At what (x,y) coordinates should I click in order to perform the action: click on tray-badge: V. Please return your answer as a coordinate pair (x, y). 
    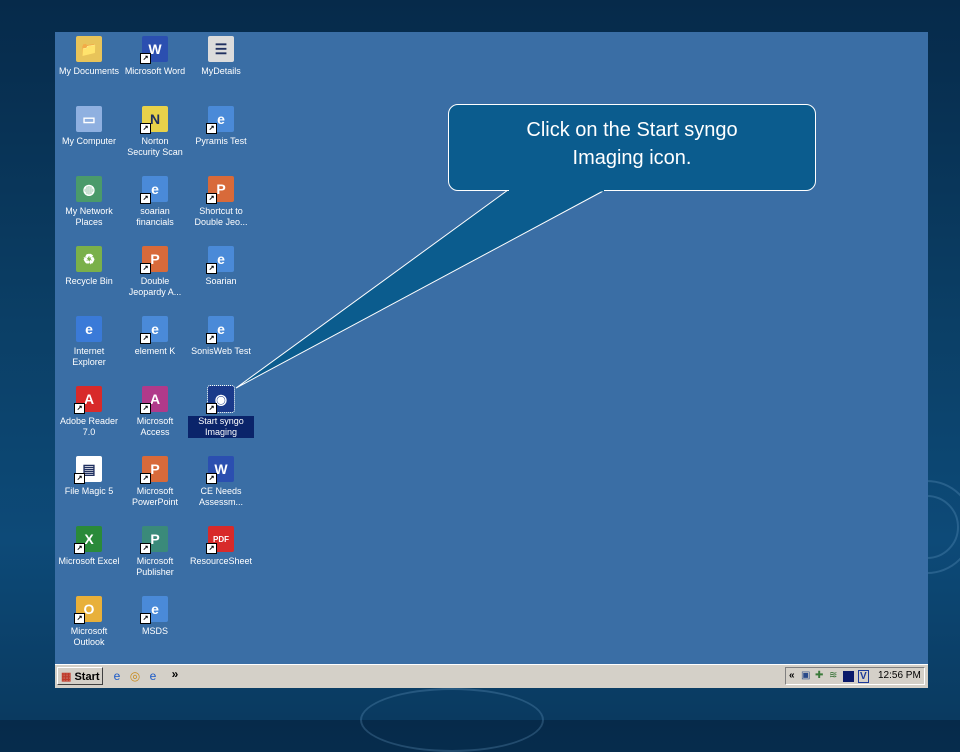
    Looking at the image, I should click on (863, 676).